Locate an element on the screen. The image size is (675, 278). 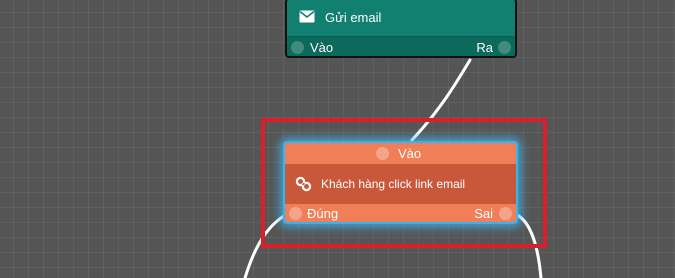
envelope-icon is located at coordinates (307, 16).